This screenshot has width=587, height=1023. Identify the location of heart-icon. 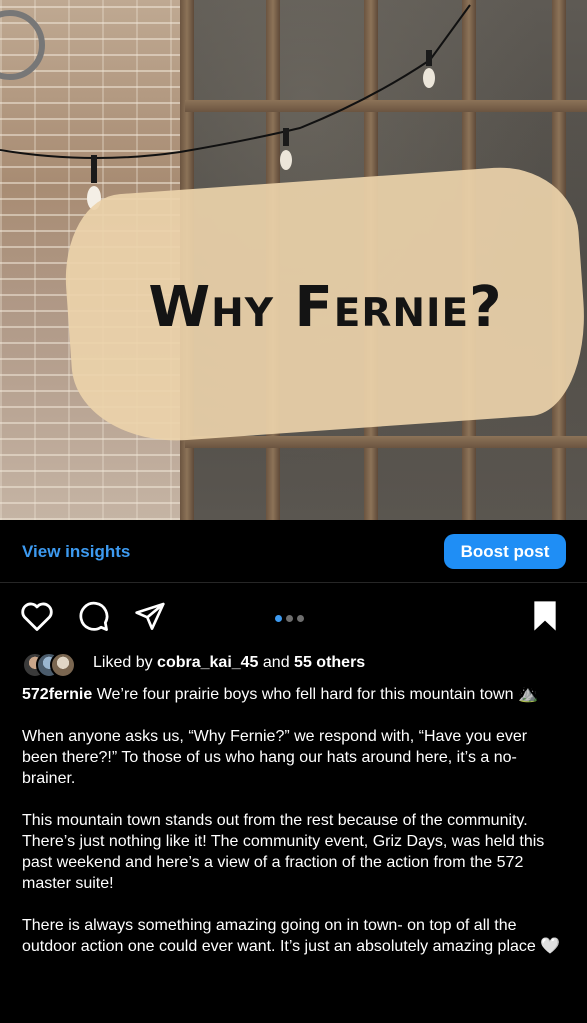
(37, 616).